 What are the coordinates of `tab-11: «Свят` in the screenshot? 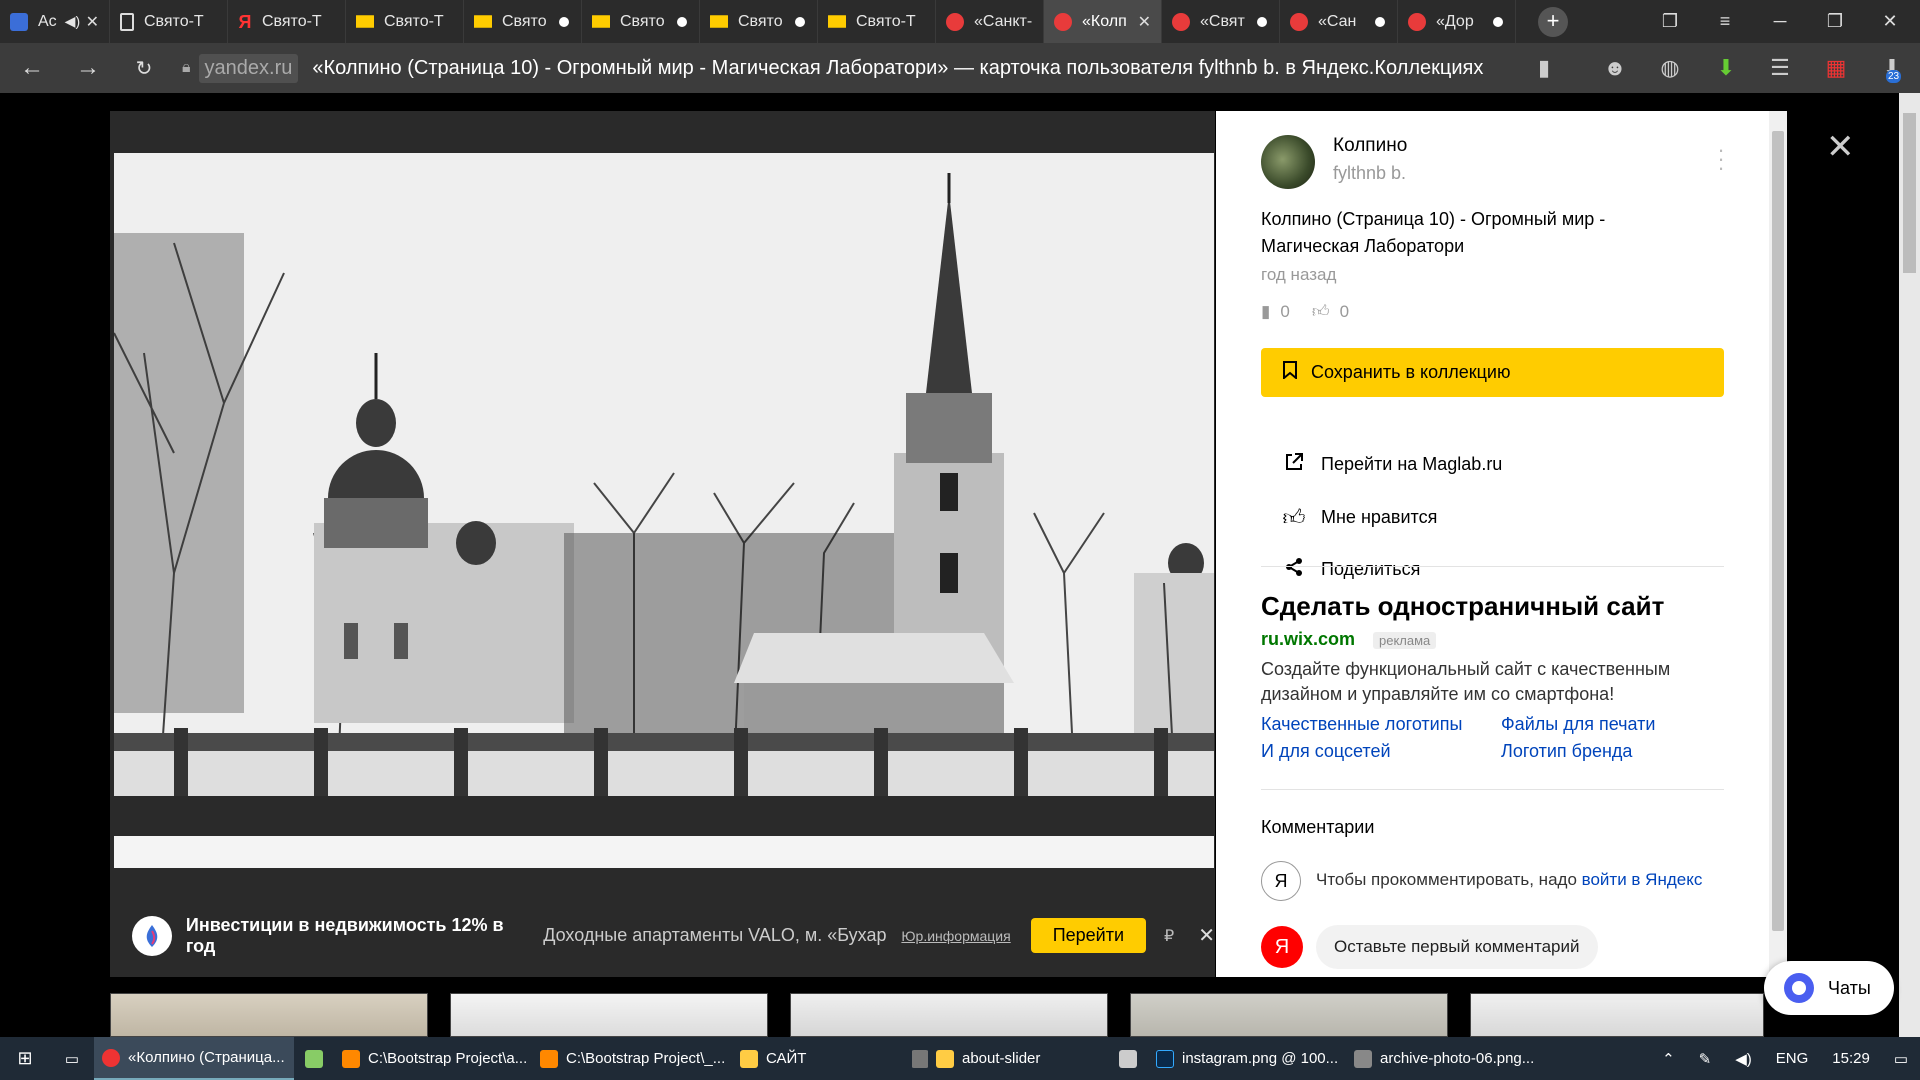 It's located at (1221, 21).